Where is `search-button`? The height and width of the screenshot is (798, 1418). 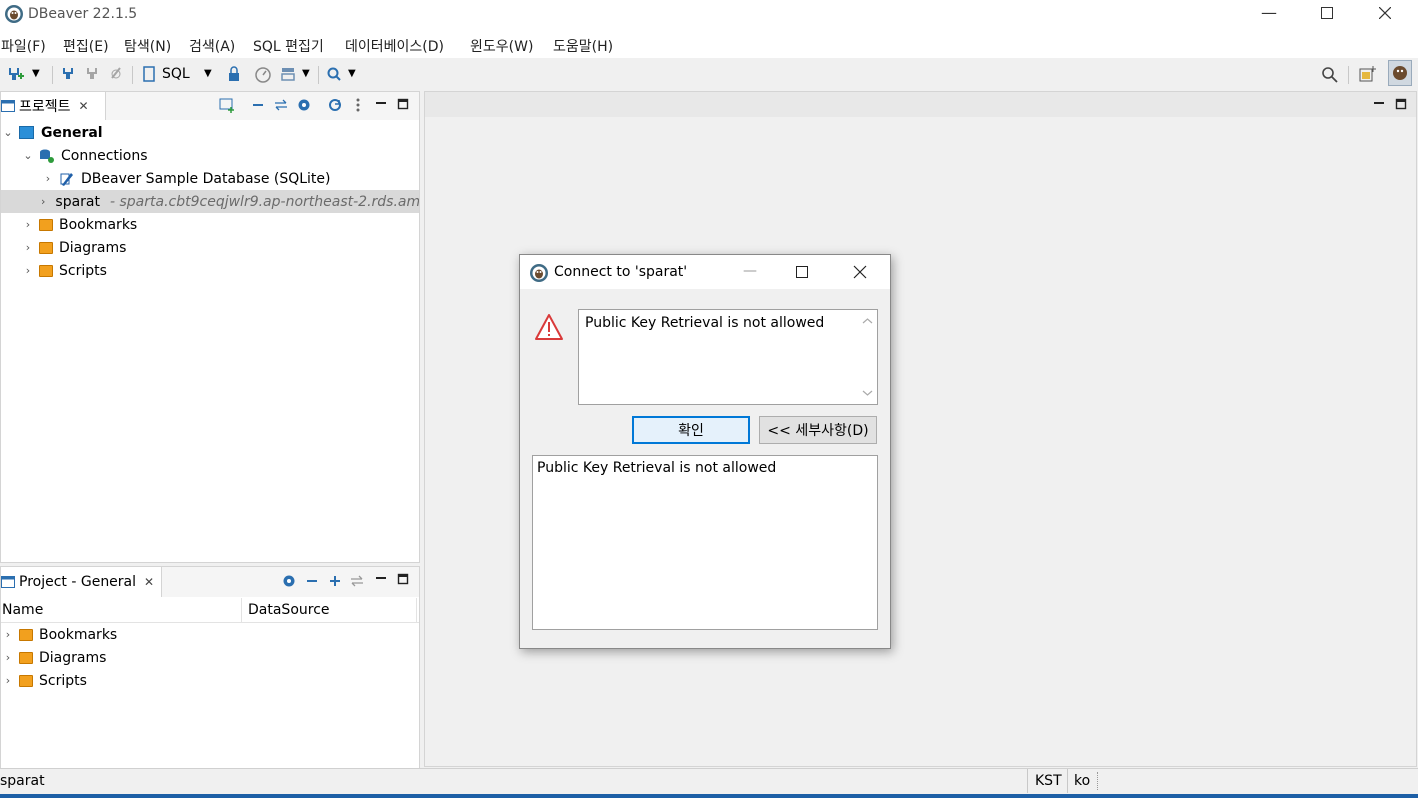 search-button is located at coordinates (334, 74).